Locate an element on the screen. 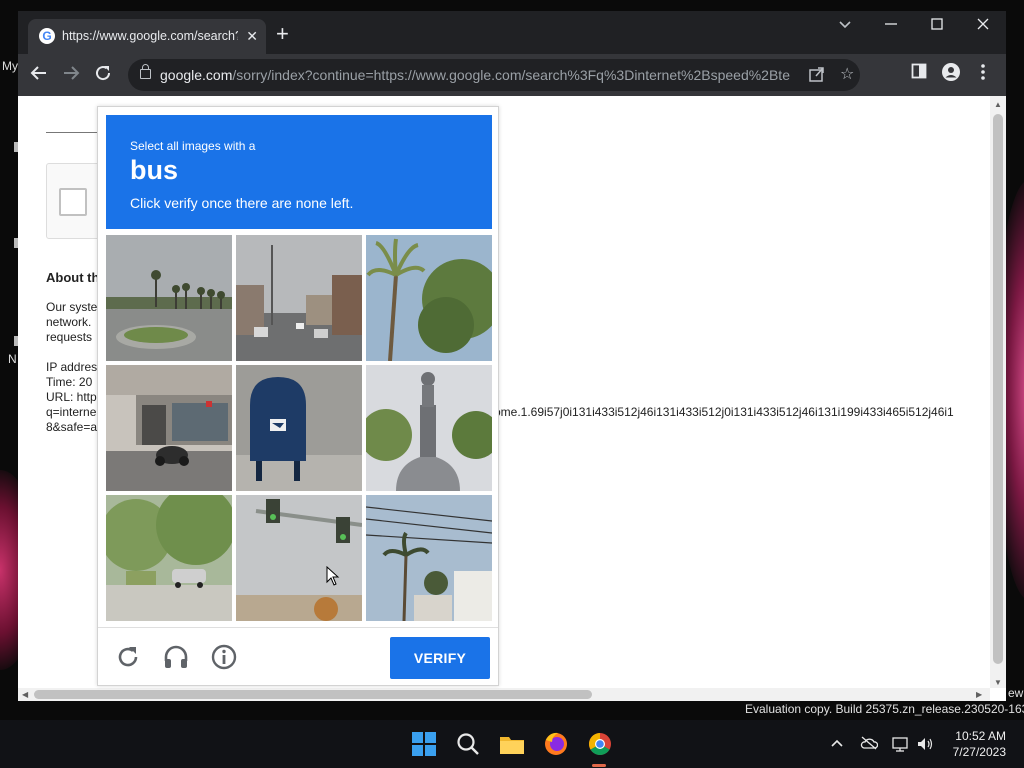 The width and height of the screenshot is (1024, 768). time-line: Time: 20 is located at coordinates (69, 382).